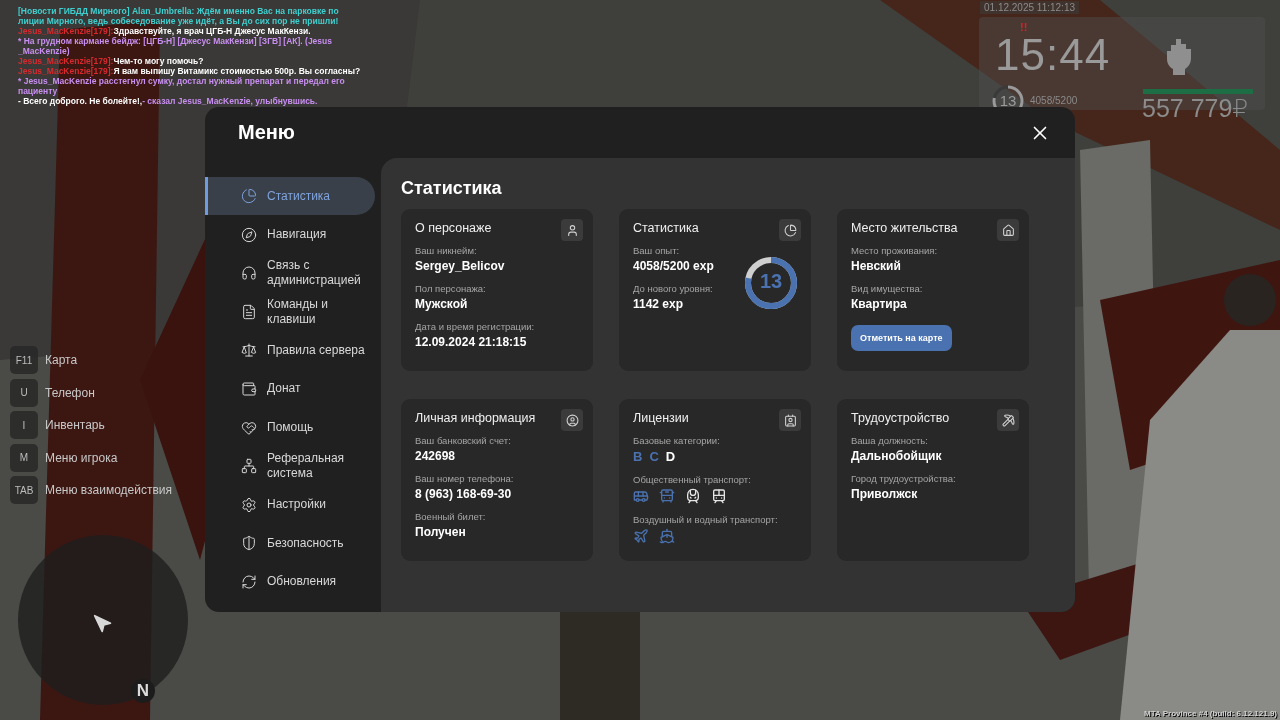 The width and height of the screenshot is (1280, 720). Describe the element at coordinates (904, 478) in the screenshot. I see `field-label: Город трудоустройства:` at that location.